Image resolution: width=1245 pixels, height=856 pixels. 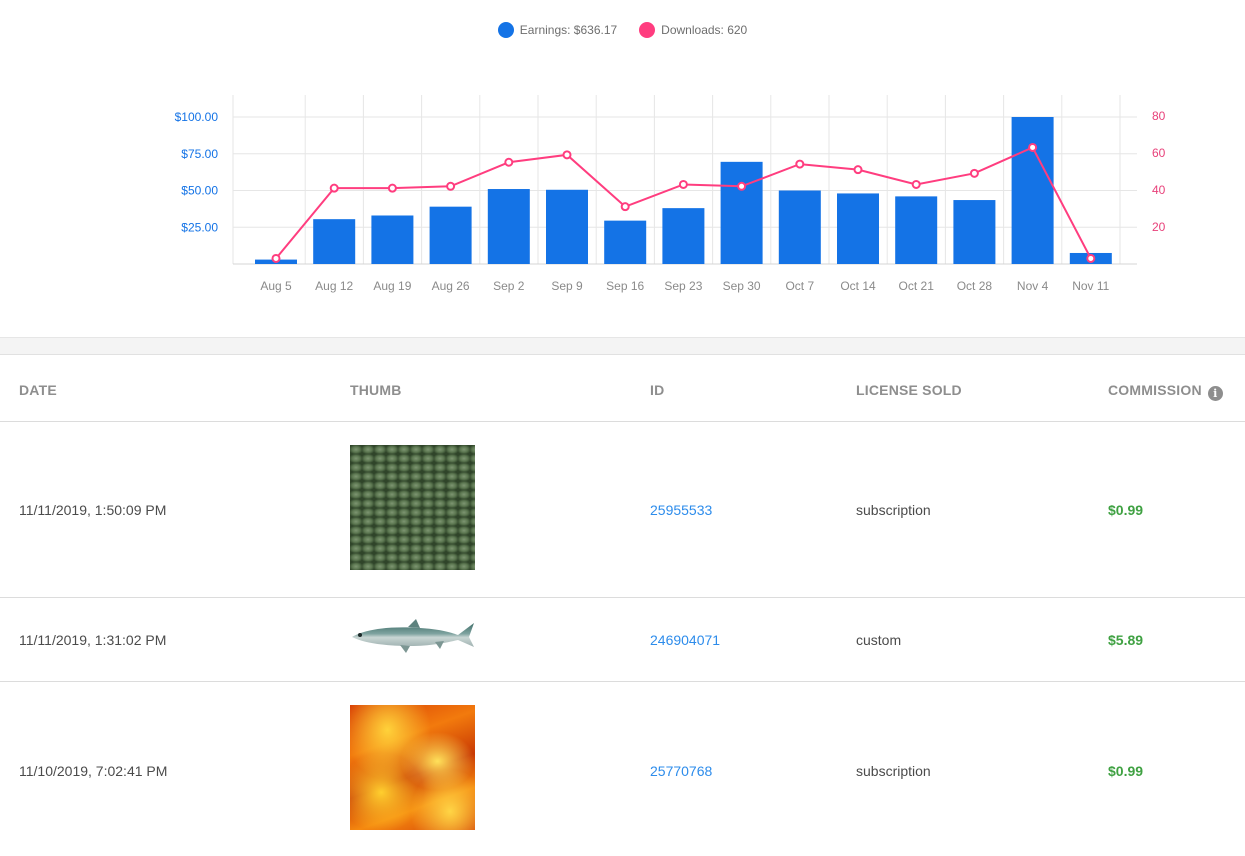 What do you see at coordinates (858, 286) in the screenshot?
I see `x-tick-label: Oct 14` at bounding box center [858, 286].